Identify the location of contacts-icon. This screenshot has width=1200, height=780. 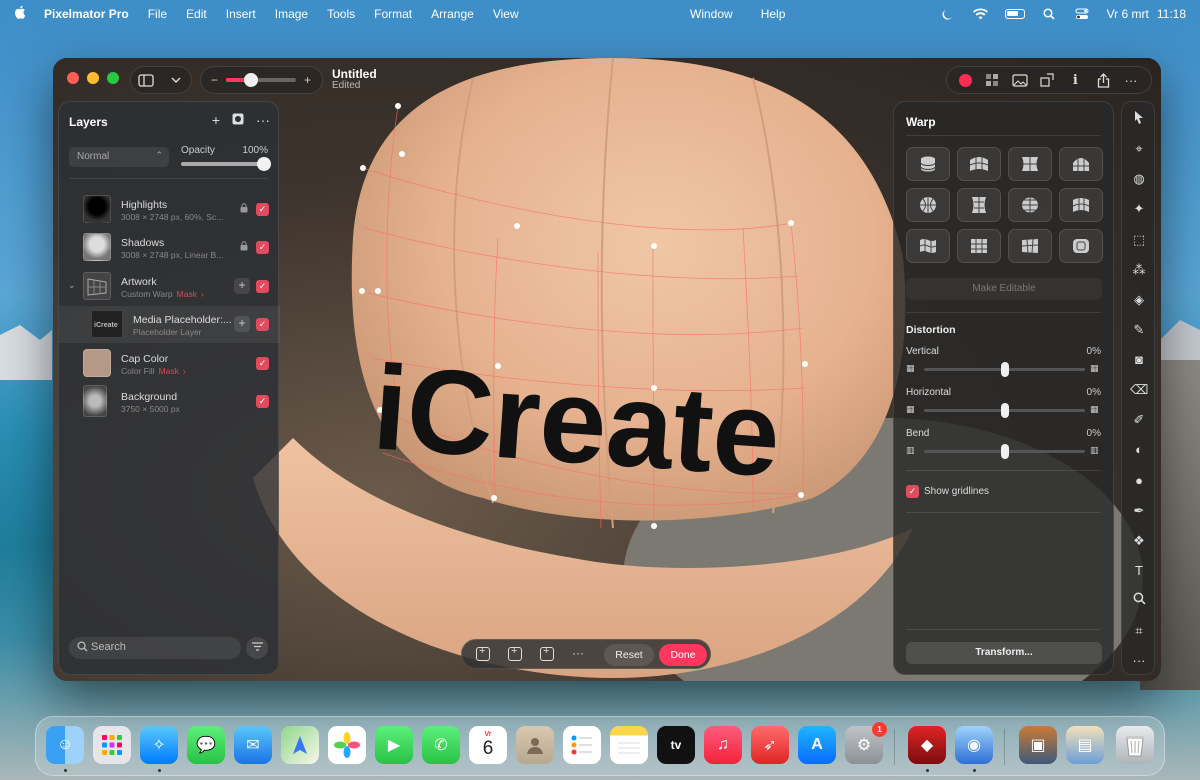
(535, 745).